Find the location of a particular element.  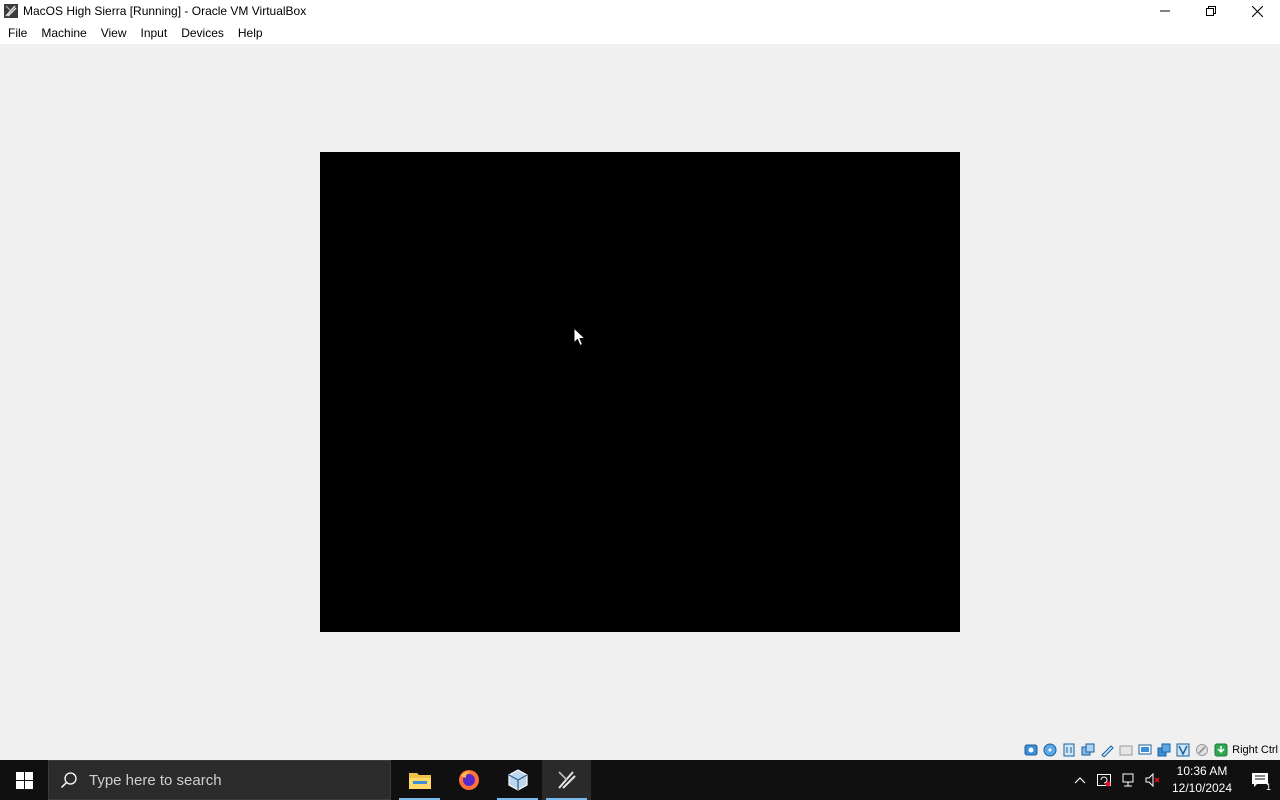

menu-file: File is located at coordinates (17, 33).